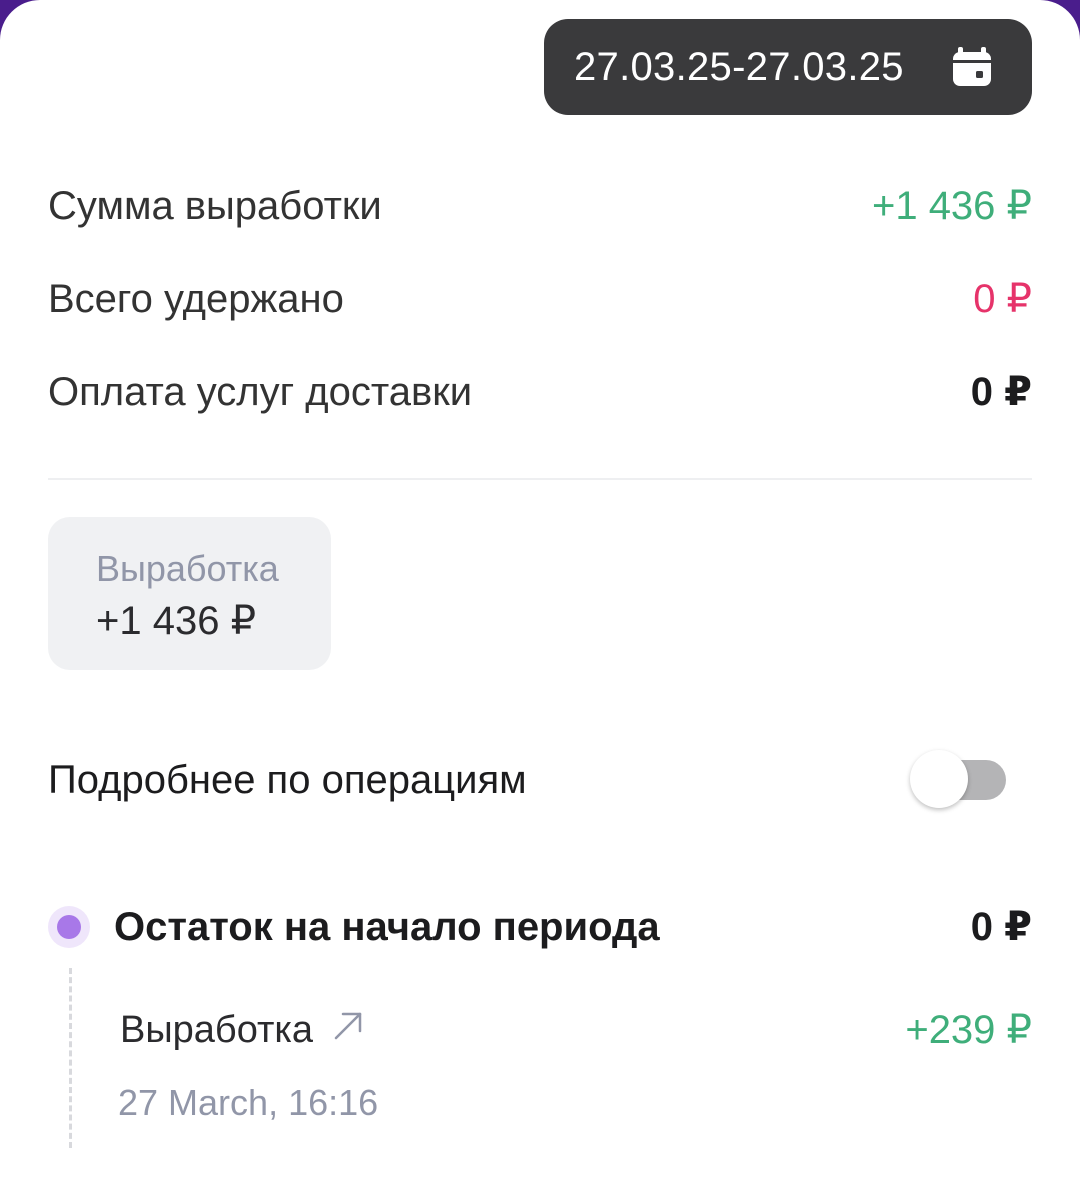  What do you see at coordinates (70, 1058) in the screenshot?
I see `timeline-line` at bounding box center [70, 1058].